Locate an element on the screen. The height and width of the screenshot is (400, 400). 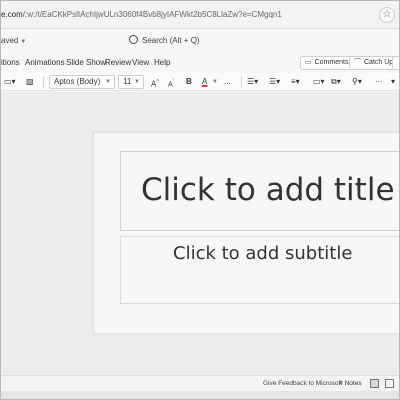
find-icon: ⚲▾ is located at coordinates (357, 82).